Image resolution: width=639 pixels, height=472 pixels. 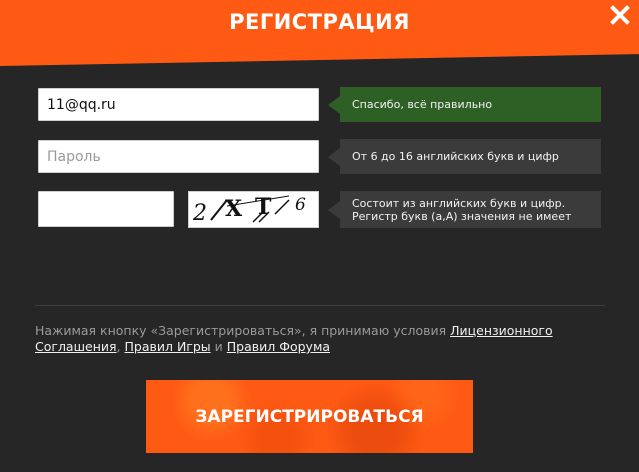 I want to click on captcha-input, so click(x=106, y=209).